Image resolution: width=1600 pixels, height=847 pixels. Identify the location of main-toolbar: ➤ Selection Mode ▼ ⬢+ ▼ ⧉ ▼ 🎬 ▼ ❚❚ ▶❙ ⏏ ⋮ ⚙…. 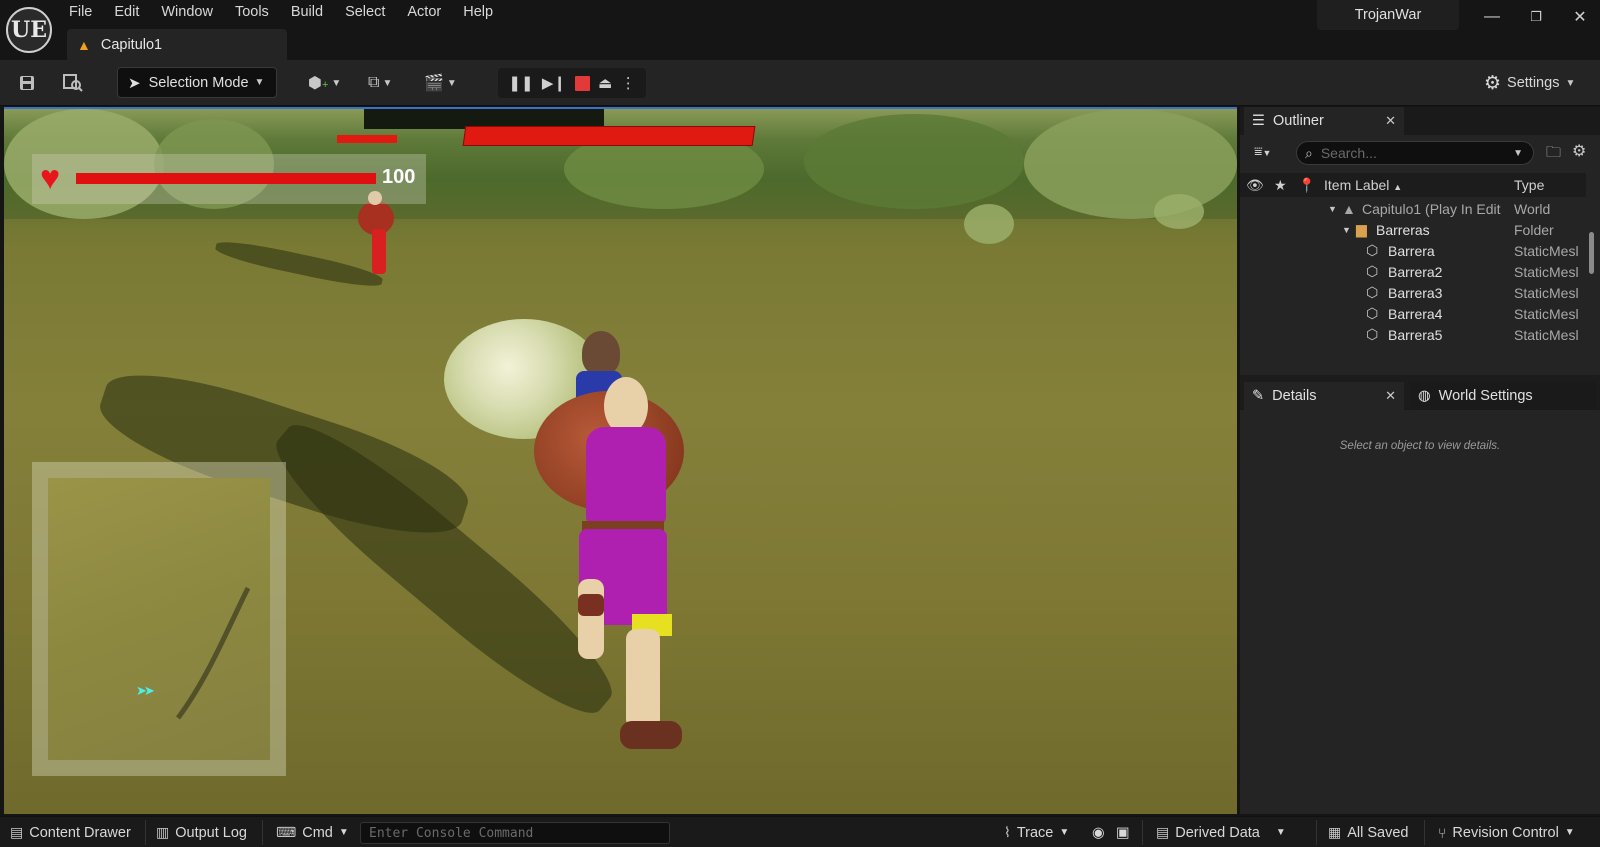
(800, 83).